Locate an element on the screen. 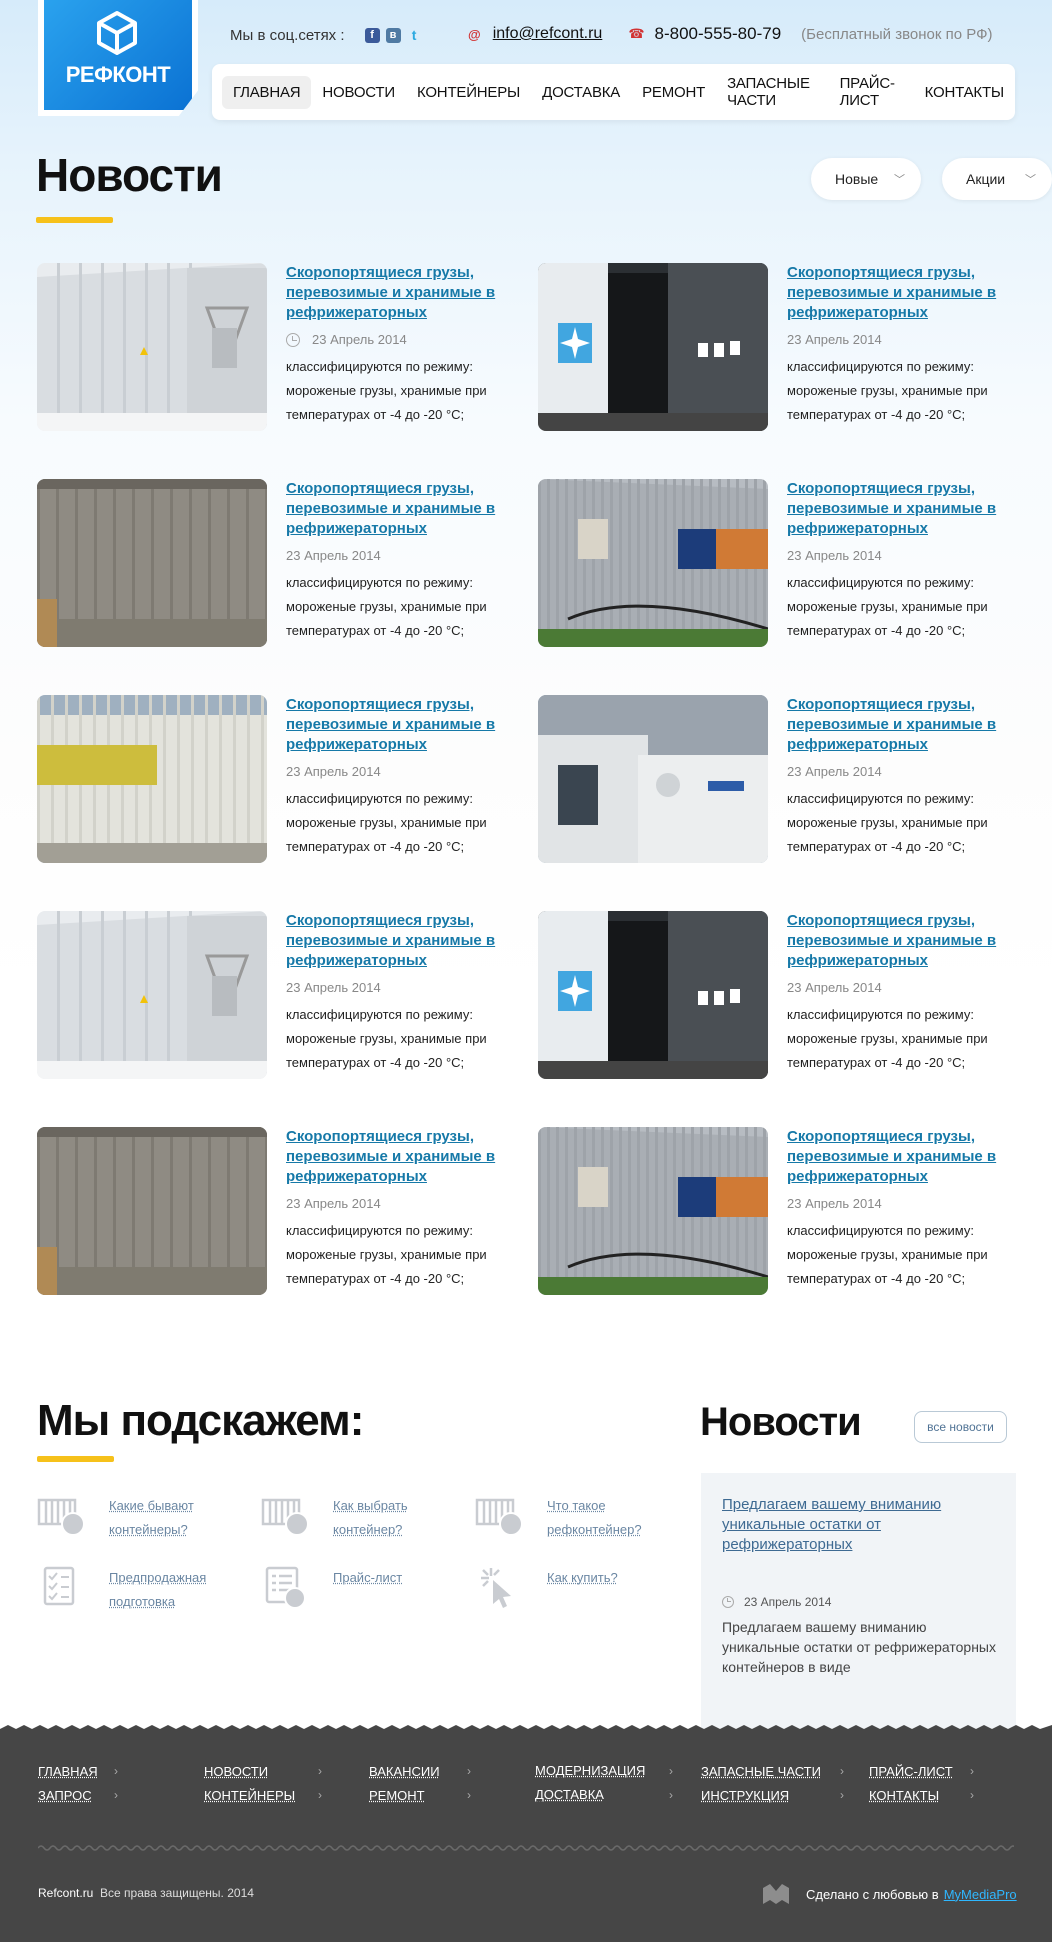 This screenshot has height=1942, width=1052. footer-link-price-list: ПРАЙС-ЛИСТ is located at coordinates (911, 1771).